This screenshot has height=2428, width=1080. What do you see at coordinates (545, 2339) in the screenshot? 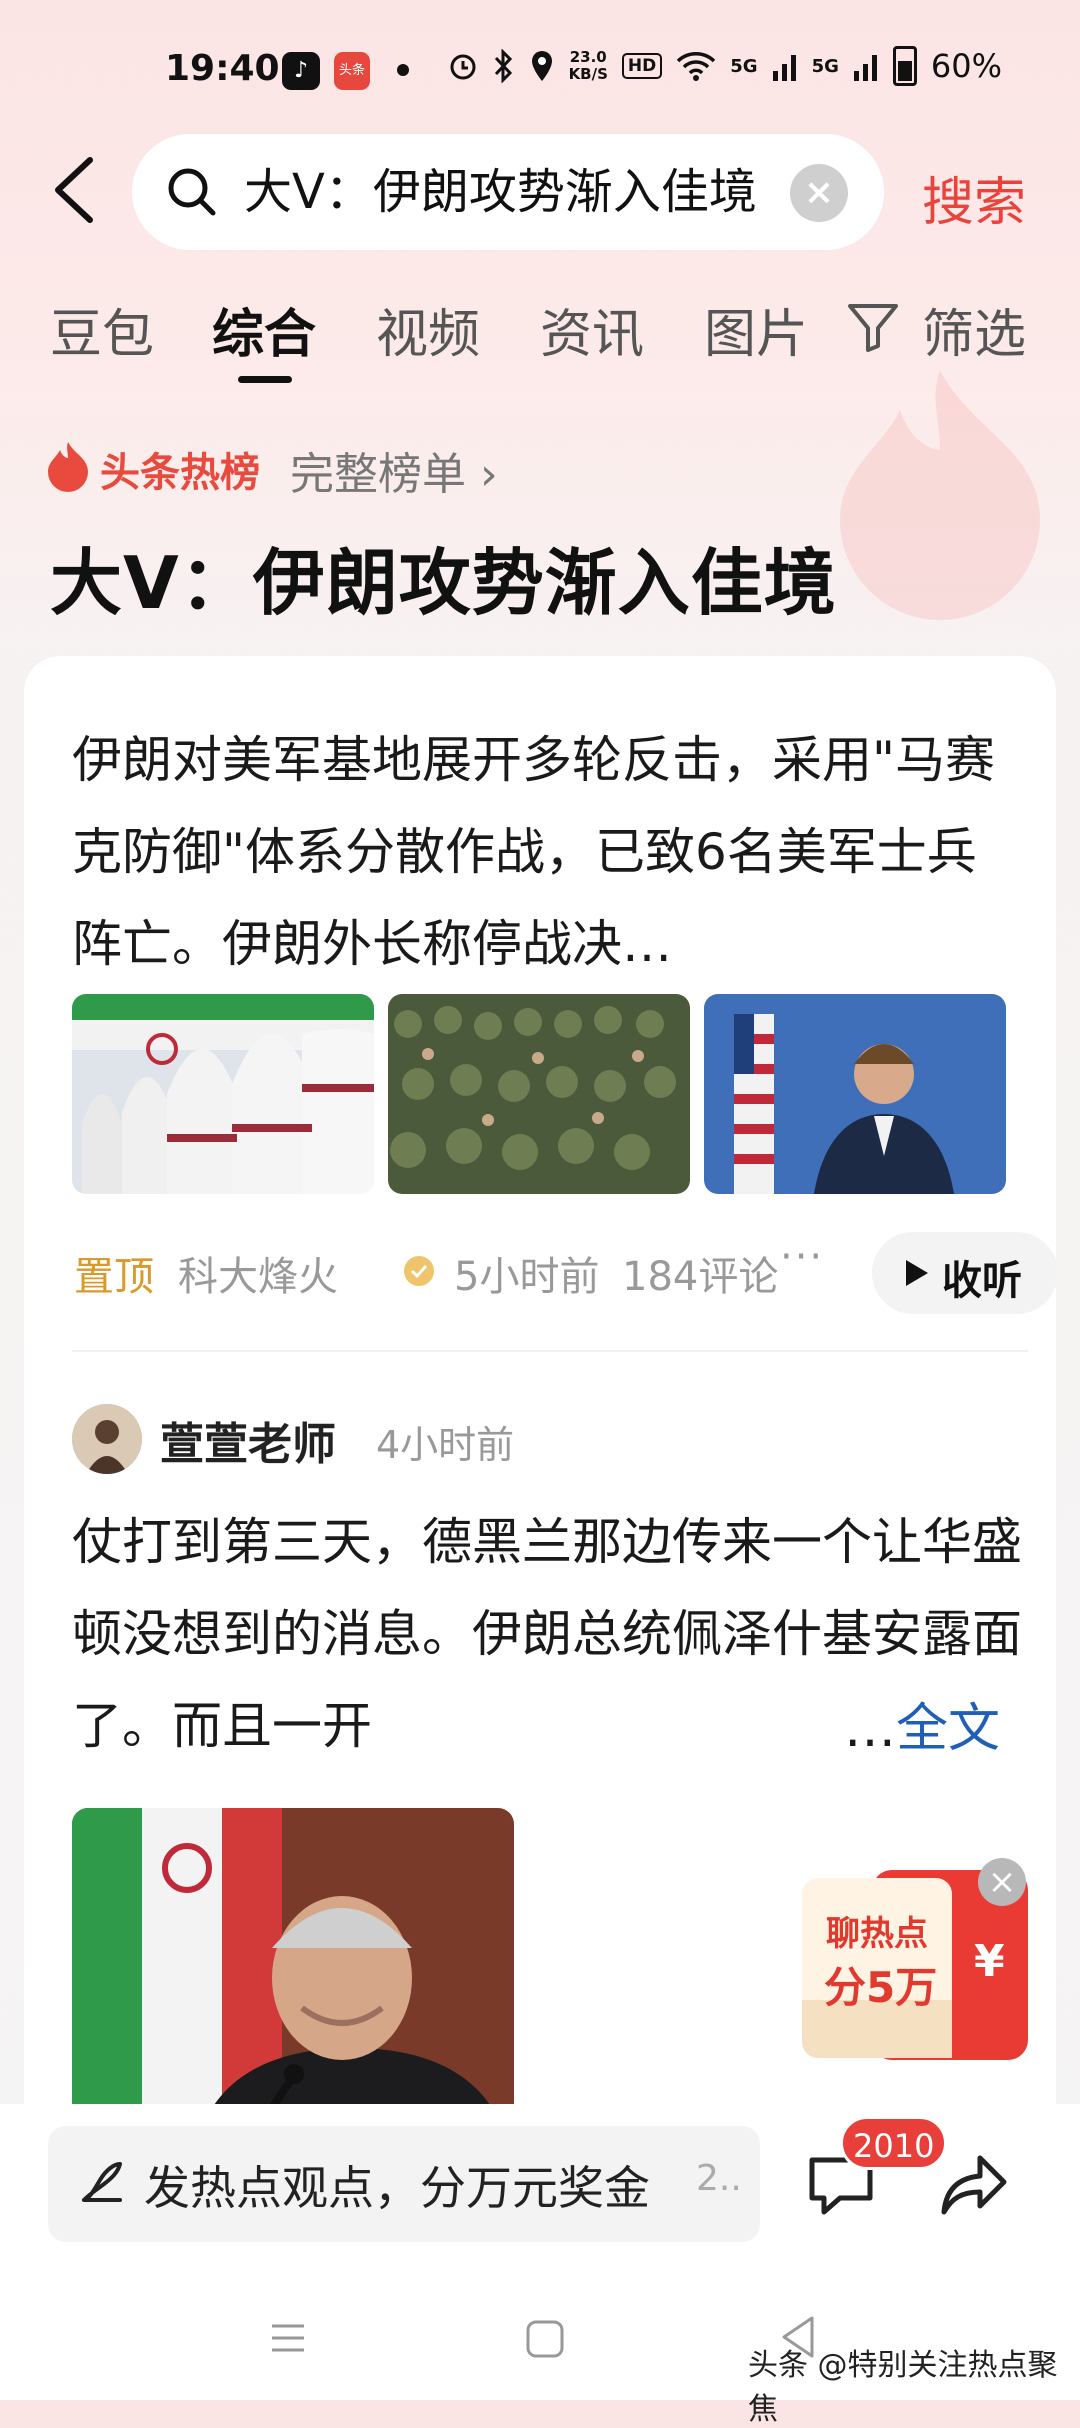
I see `home-icon` at bounding box center [545, 2339].